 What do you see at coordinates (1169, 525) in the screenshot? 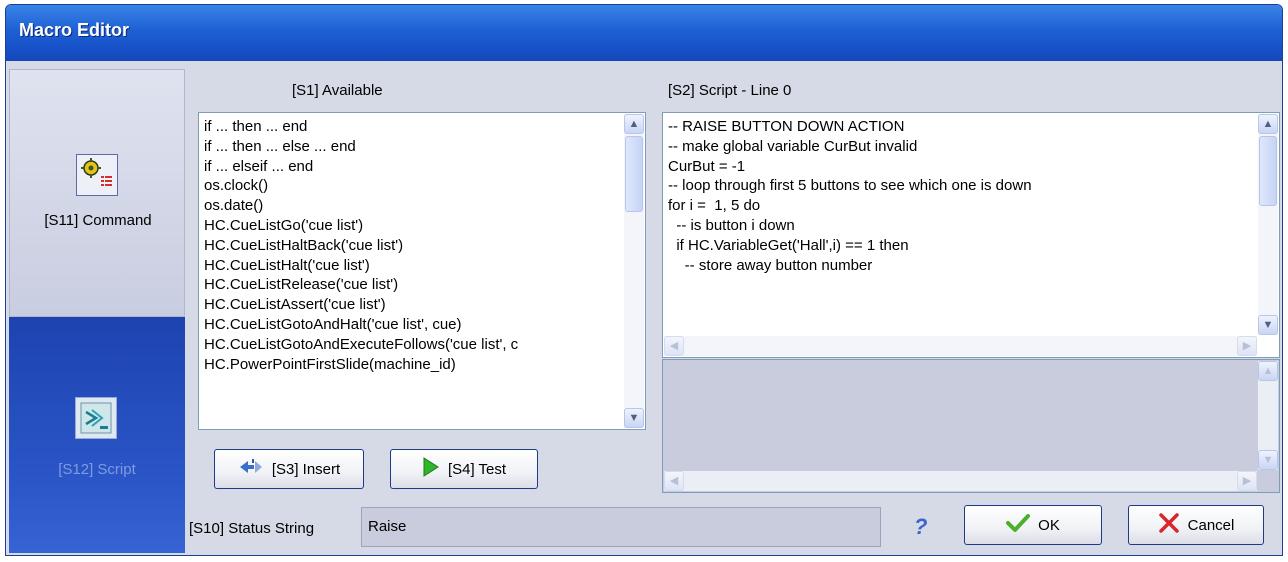
I see `close-x-icon` at bounding box center [1169, 525].